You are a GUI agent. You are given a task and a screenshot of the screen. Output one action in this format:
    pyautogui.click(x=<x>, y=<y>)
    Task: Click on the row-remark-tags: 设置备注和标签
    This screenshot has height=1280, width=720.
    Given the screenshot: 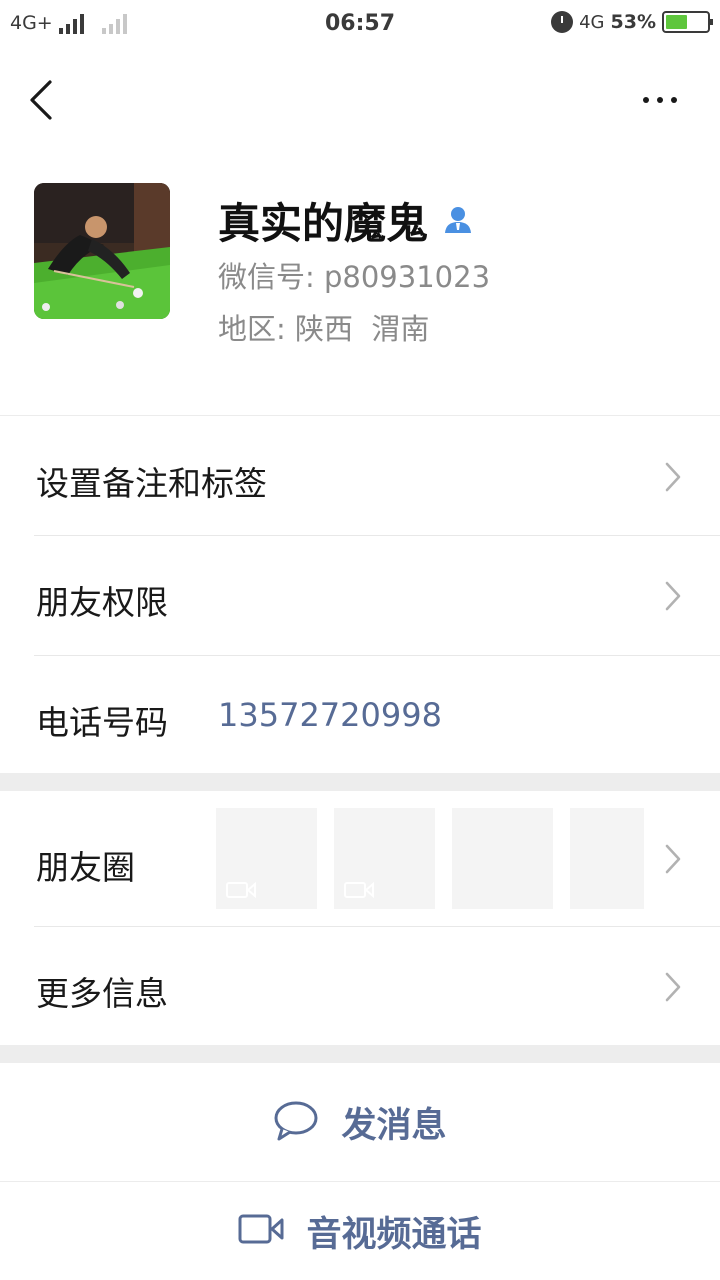 What is the action you would take?
    pyautogui.click(x=360, y=476)
    